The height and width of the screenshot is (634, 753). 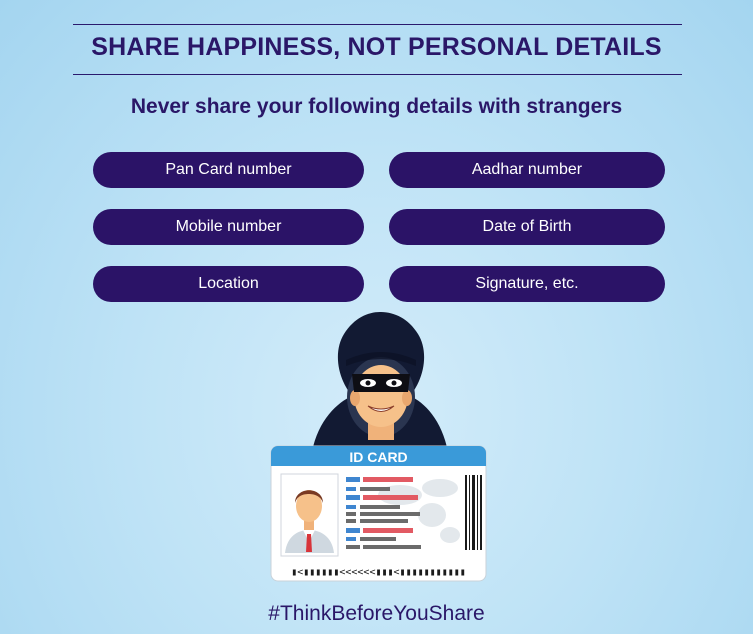 What do you see at coordinates (380, 382) in the screenshot?
I see `hooded-thief-icon` at bounding box center [380, 382].